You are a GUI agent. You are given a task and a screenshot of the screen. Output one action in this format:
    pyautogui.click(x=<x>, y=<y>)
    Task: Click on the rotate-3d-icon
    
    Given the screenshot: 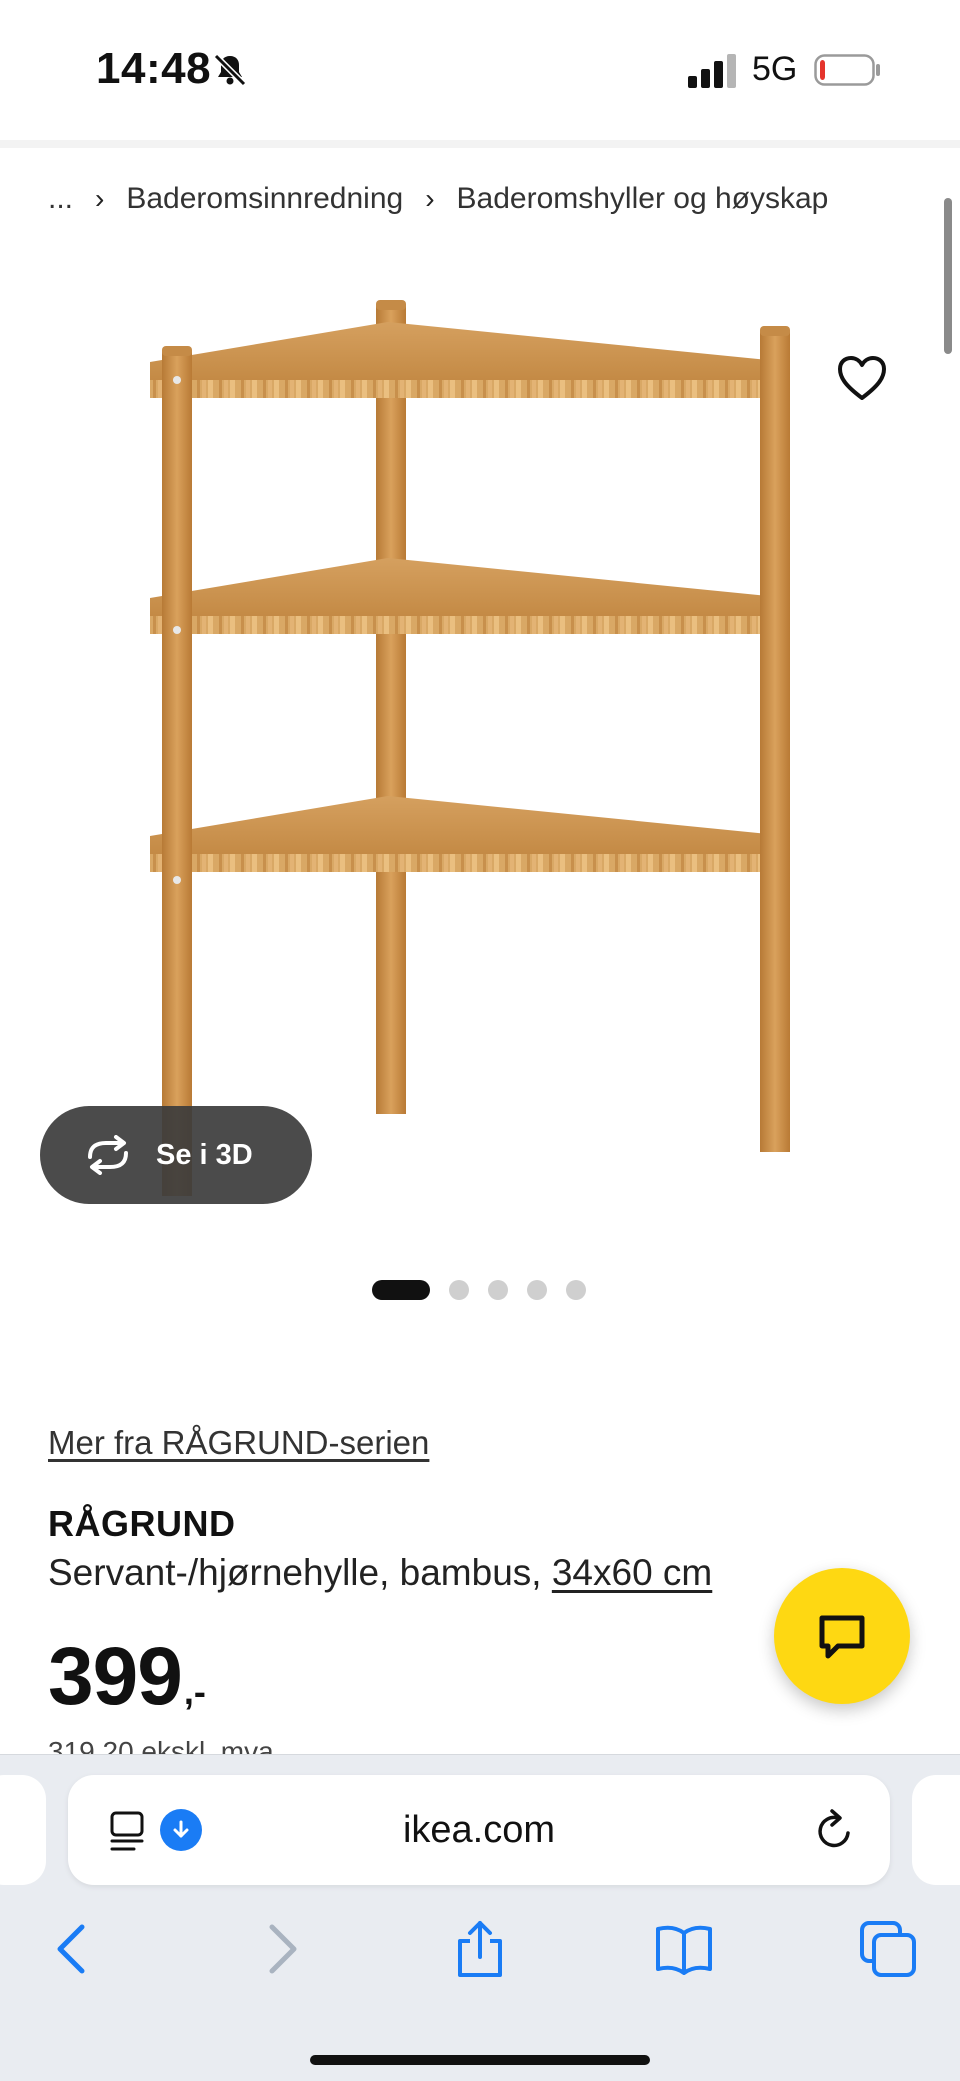 What is the action you would take?
    pyautogui.click(x=108, y=1155)
    